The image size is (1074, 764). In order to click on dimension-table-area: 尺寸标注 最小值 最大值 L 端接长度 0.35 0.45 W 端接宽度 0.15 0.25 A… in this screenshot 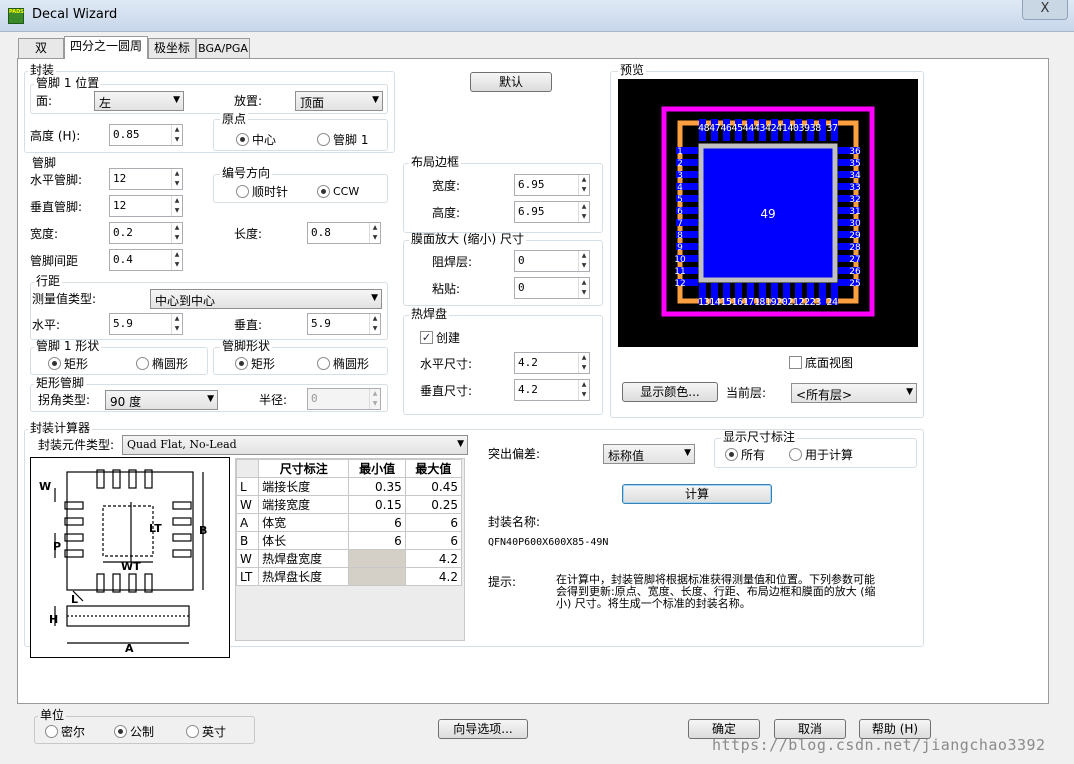, I will do `click(350, 549)`.